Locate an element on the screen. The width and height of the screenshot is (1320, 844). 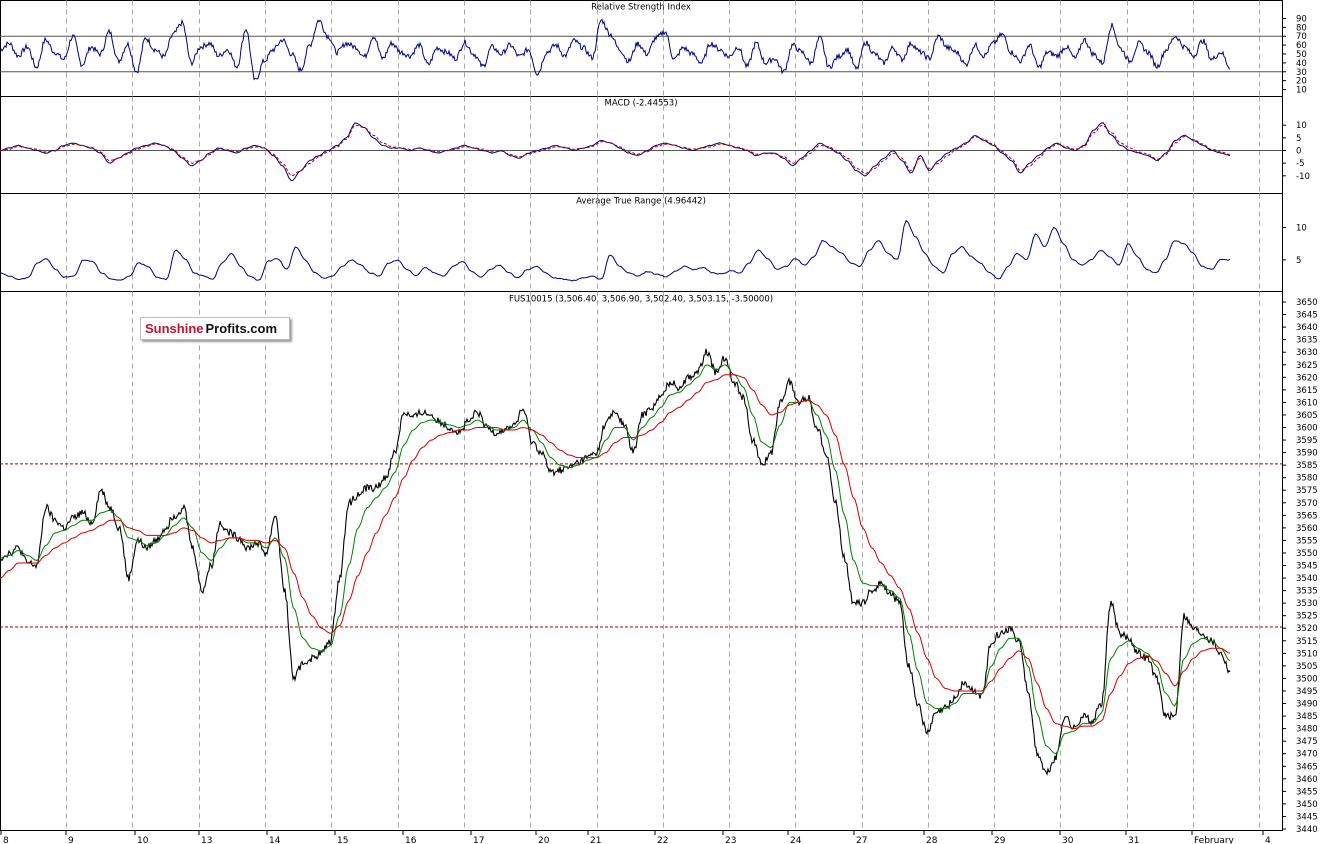
macd-tick-label: 10 is located at coordinates (1301, 126).